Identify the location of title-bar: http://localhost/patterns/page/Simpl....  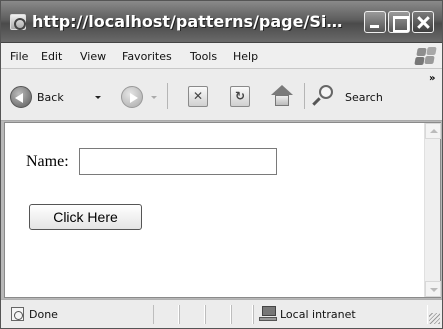
(221, 22).